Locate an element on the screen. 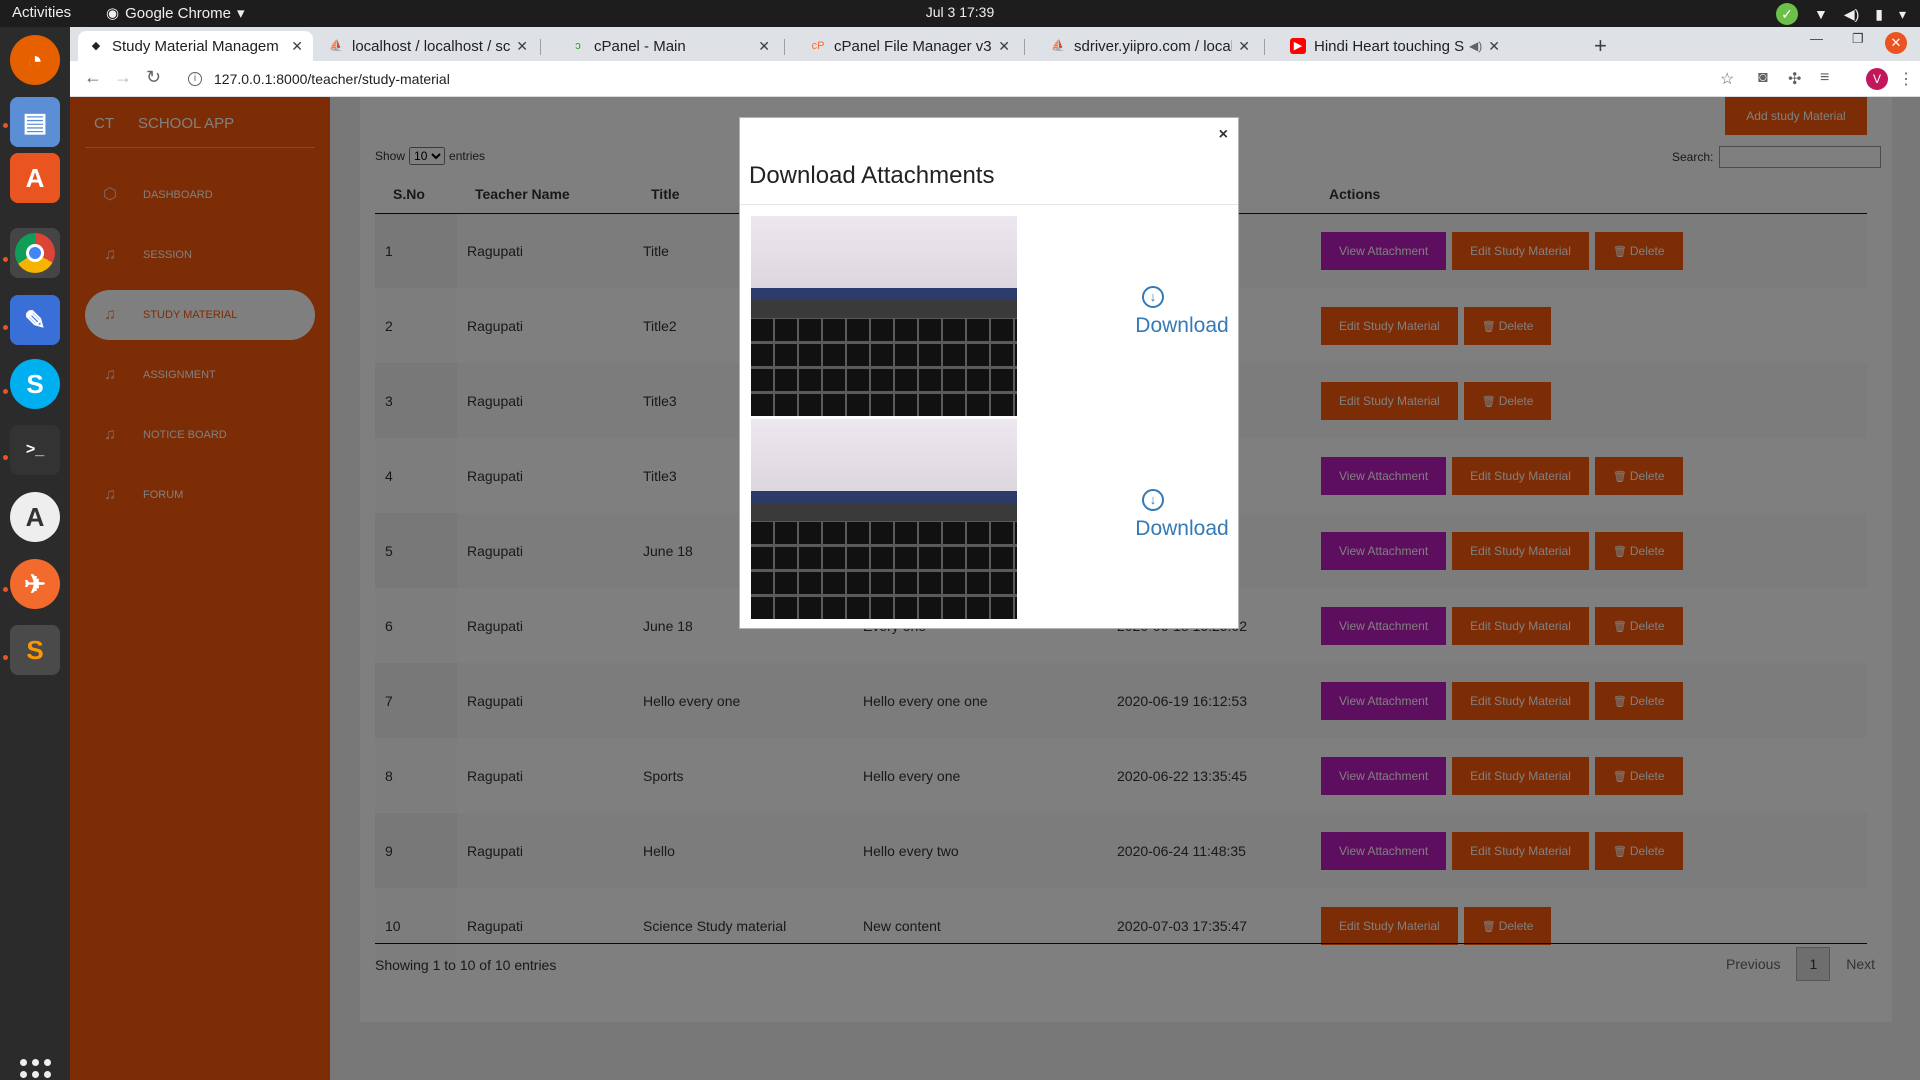 This screenshot has height=1080, width=1920. software-center-icon: A is located at coordinates (35, 178).